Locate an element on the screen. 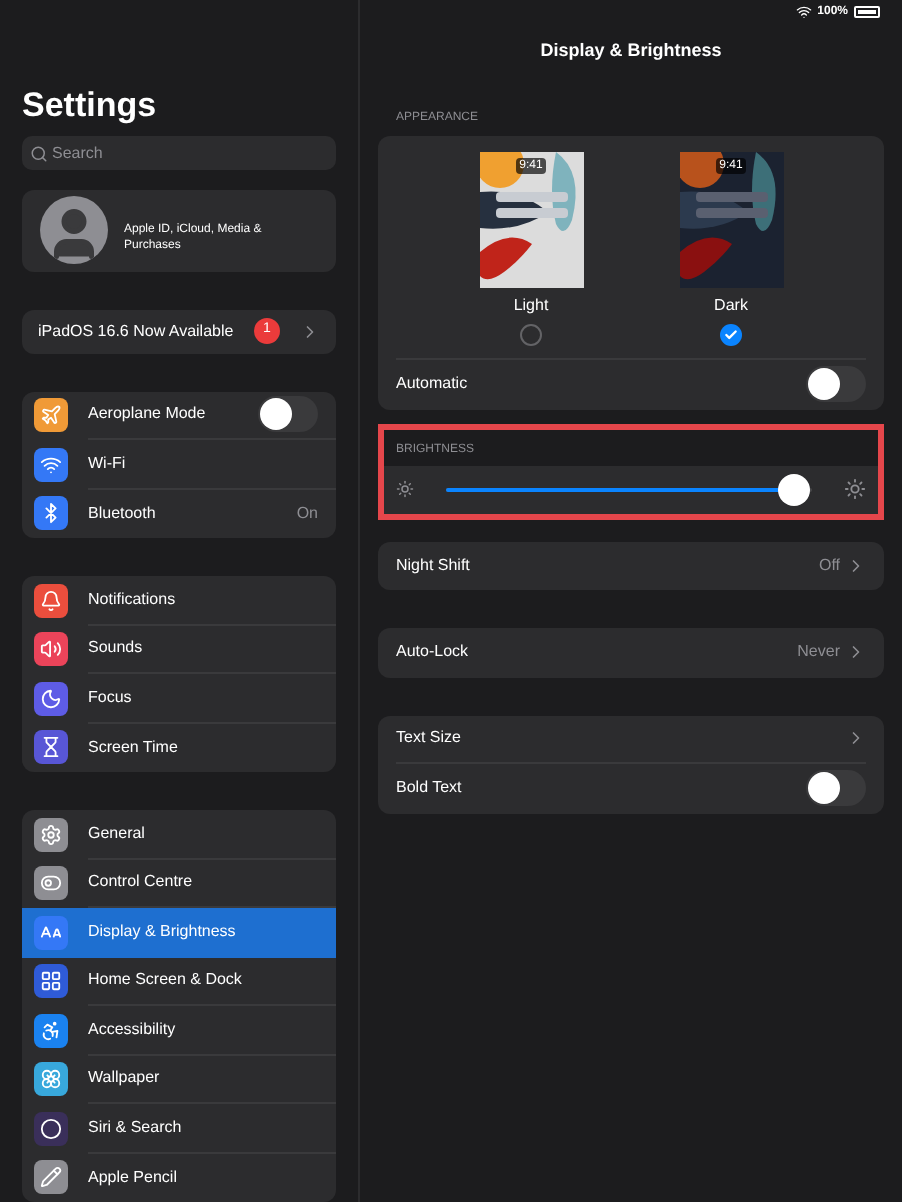 Image resolution: width=902 pixels, height=1202 pixels. search-icon is located at coordinates (39, 153).